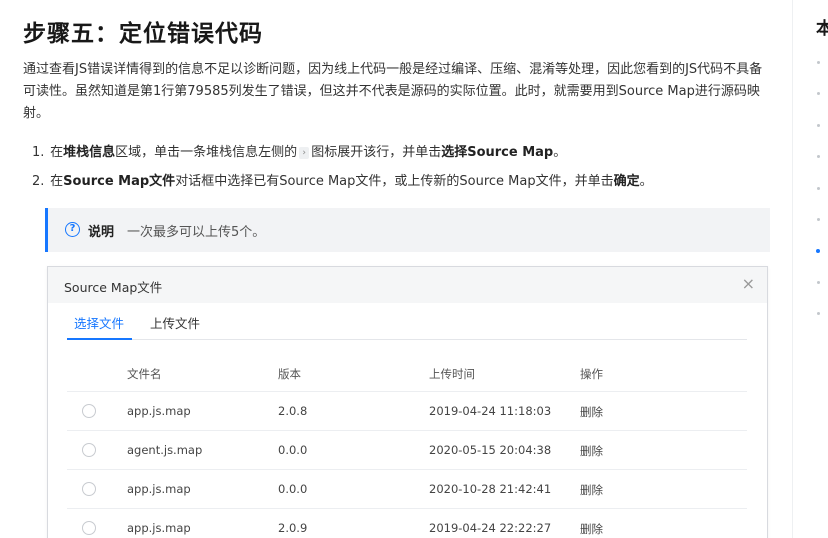 The width and height of the screenshot is (828, 538). Describe the element at coordinates (407, 230) in the screenshot. I see `note-callout: ? 说明 一次最多可以上传5个。` at that location.